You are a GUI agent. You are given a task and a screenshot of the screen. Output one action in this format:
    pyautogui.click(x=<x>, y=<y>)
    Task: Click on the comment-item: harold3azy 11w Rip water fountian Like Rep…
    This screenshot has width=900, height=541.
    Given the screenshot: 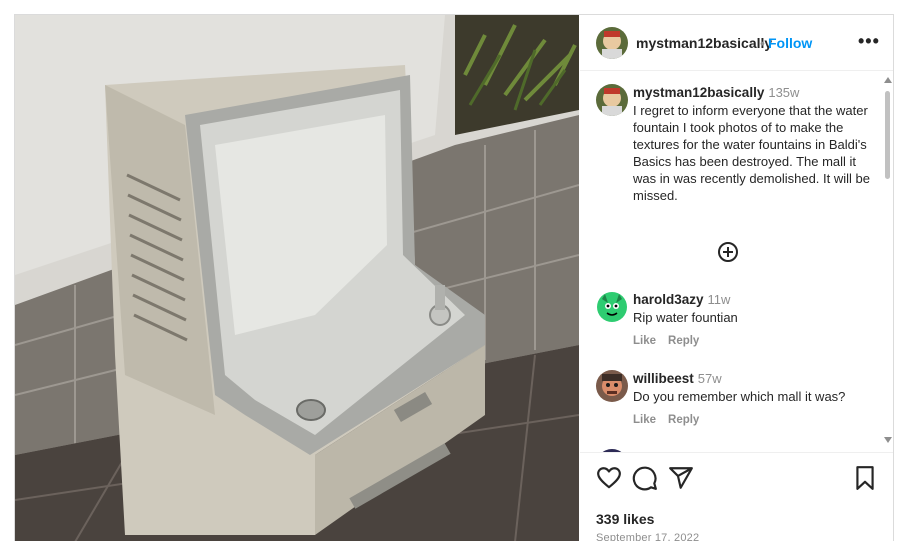 What is the action you would take?
    pyautogui.click(x=736, y=321)
    